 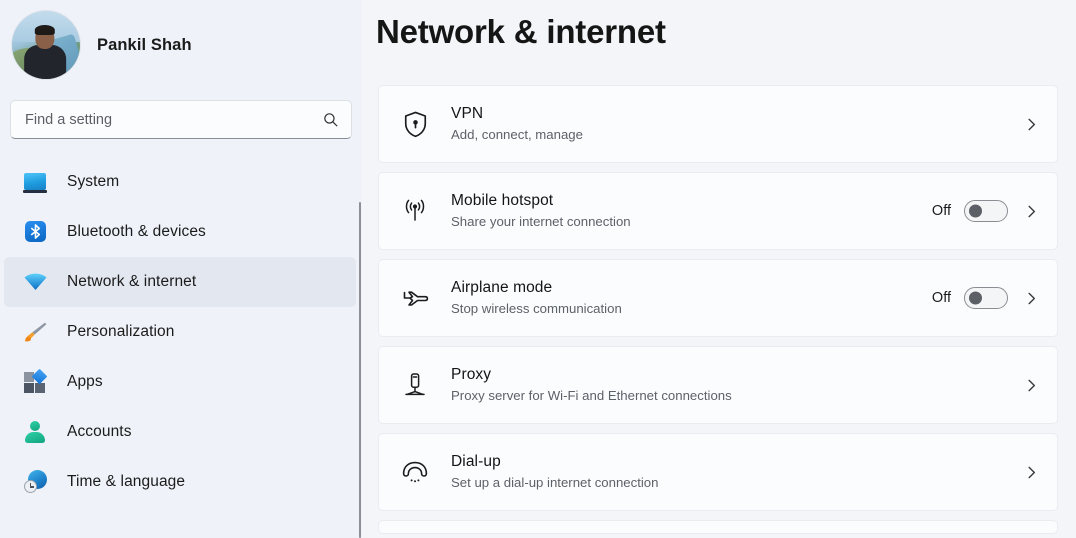 What do you see at coordinates (180, 432) in the screenshot?
I see `sidebar-item-accounts: Accounts` at bounding box center [180, 432].